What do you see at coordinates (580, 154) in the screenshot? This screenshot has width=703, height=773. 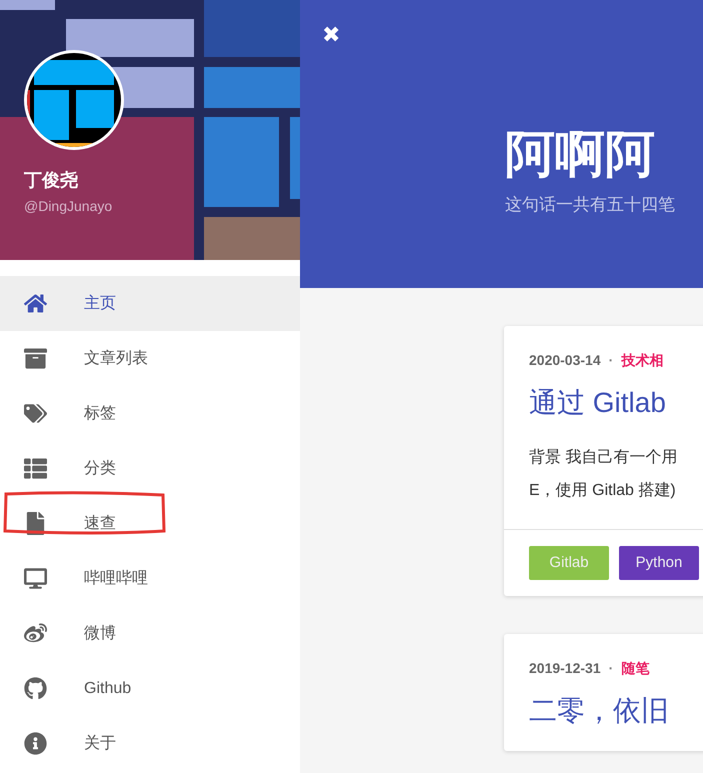 I see `banner-title: 阿啊阿` at bounding box center [580, 154].